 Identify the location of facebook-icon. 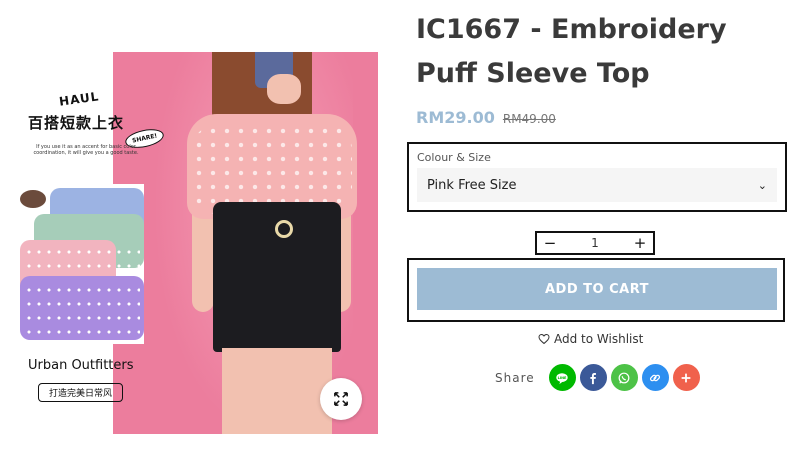
(593, 378).